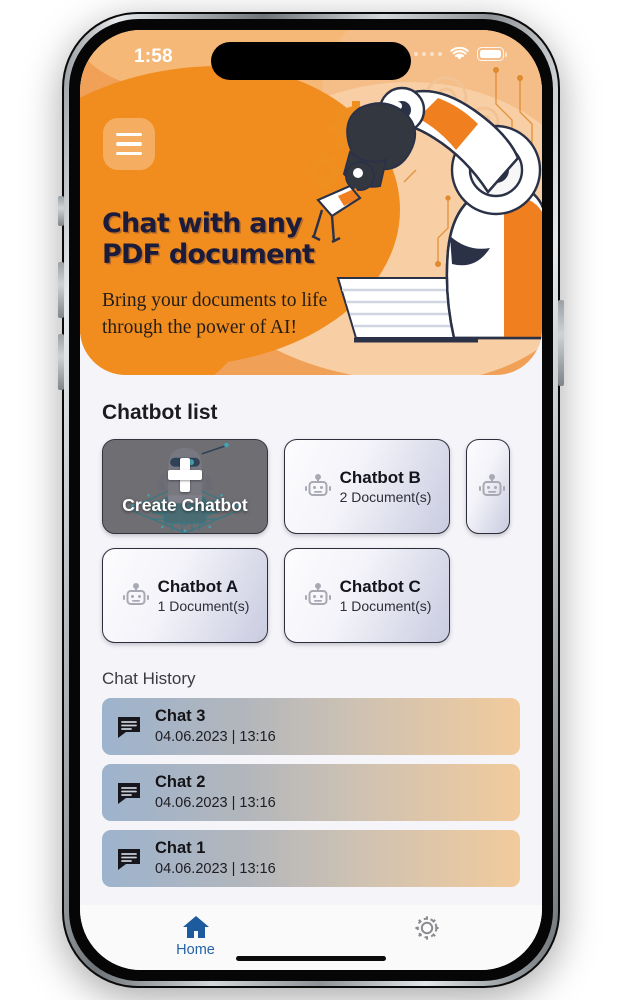 The width and height of the screenshot is (622, 1000). I want to click on chatbot-card-b: Chatbot B 2 Document(s), so click(367, 486).